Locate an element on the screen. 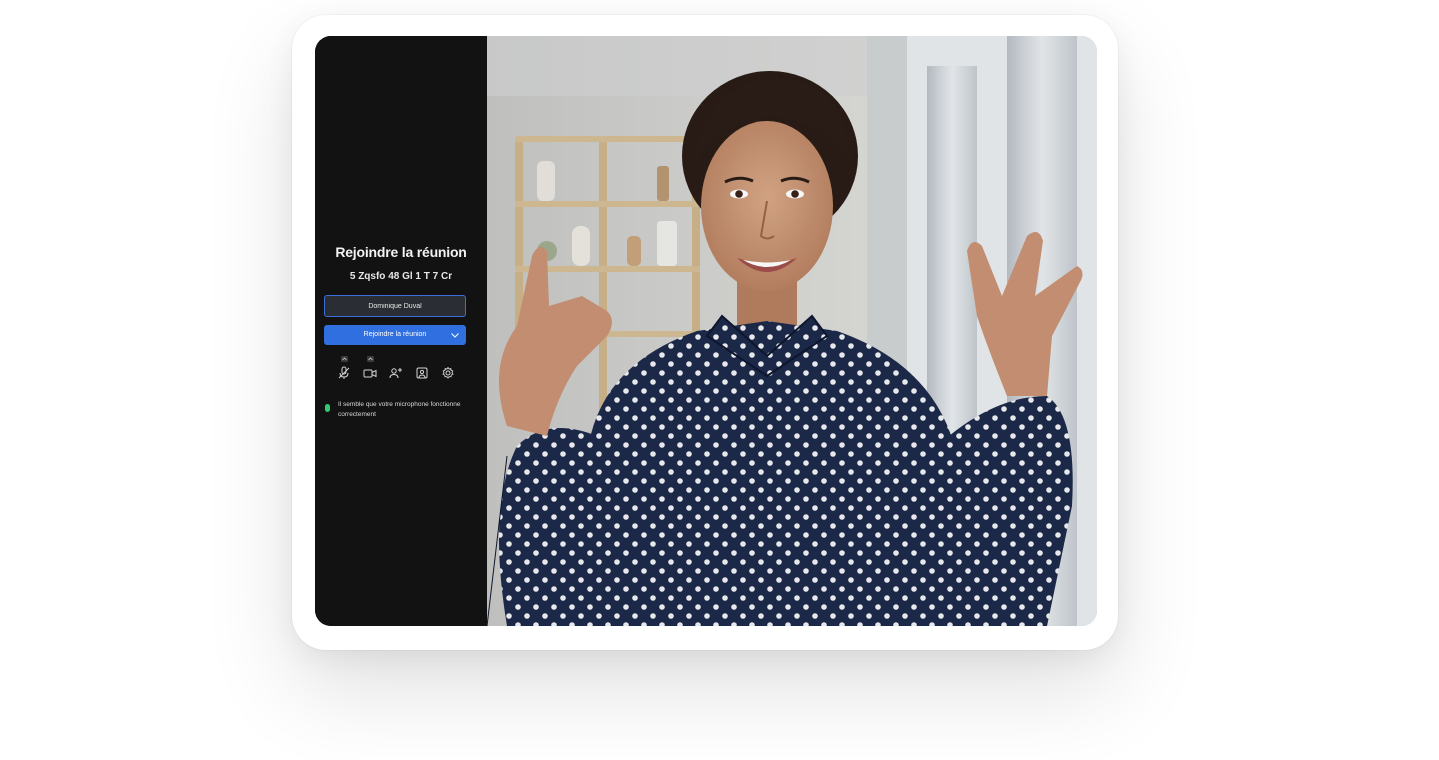 Image resolution: width=1439 pixels, height=760 pixels. microphone-toggle is located at coordinates (344, 371).